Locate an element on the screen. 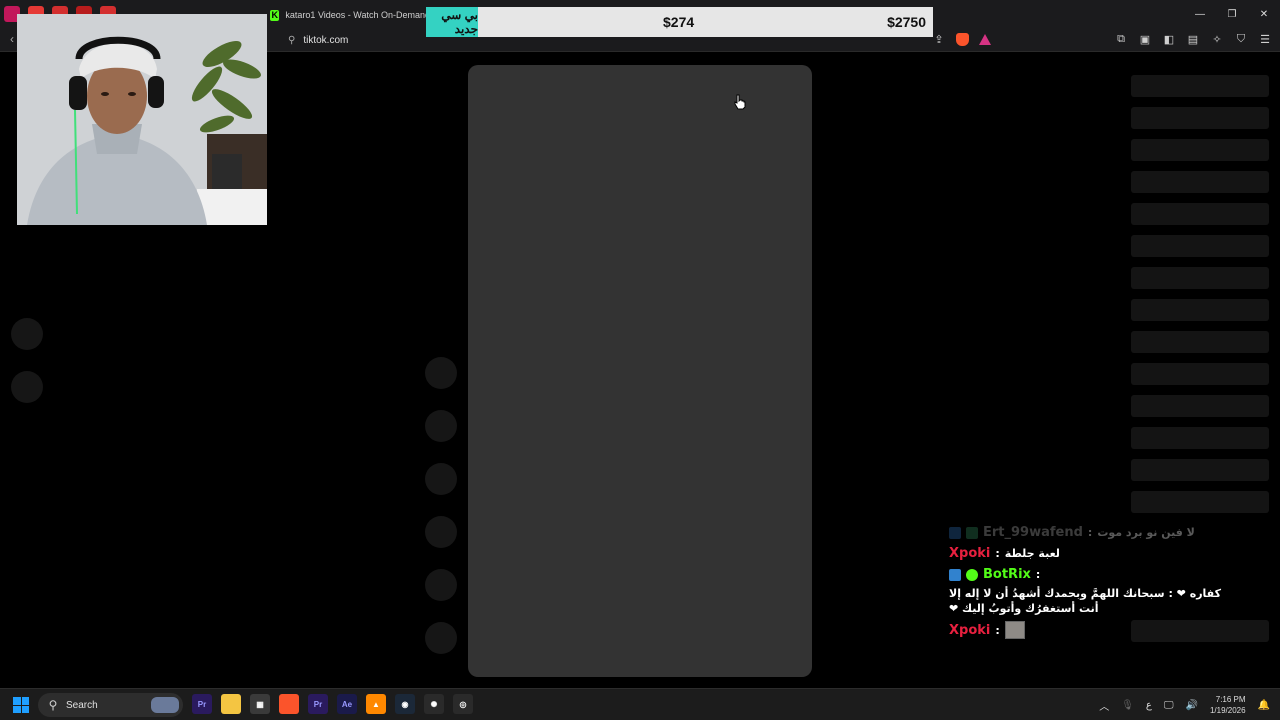  microphone-icon: 🎙 is located at coordinates (1127, 705).